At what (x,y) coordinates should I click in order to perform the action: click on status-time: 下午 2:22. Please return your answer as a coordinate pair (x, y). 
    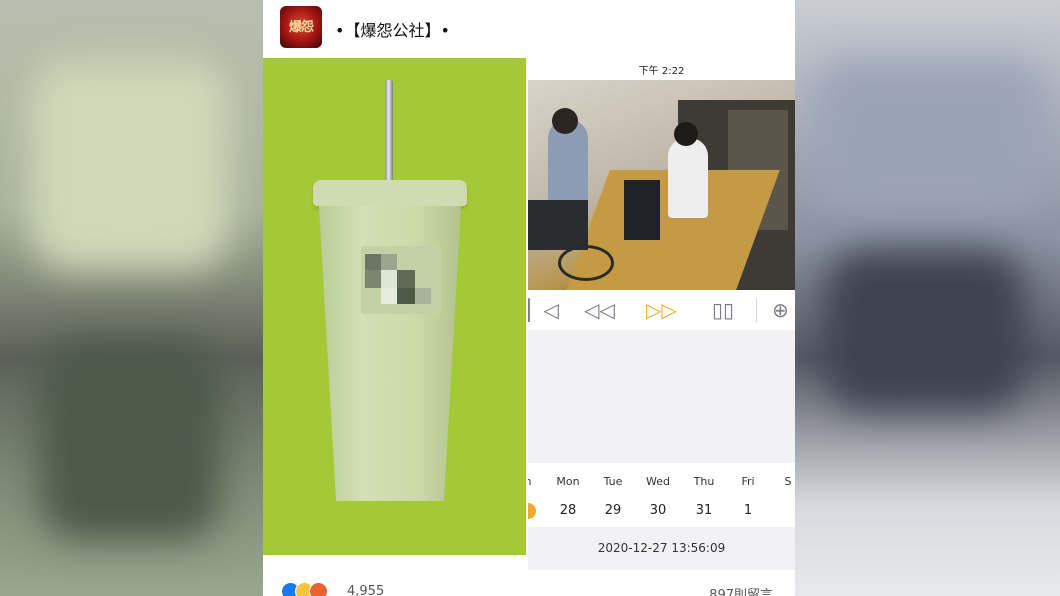
    Looking at the image, I should click on (661, 71).